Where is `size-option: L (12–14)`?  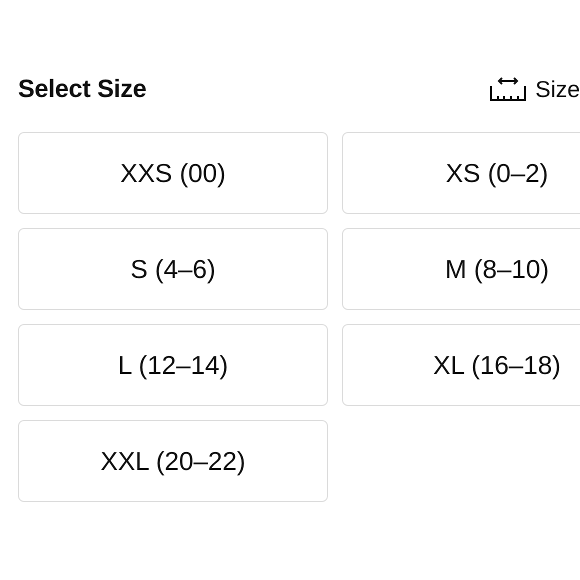
size-option: L (12–14) is located at coordinates (173, 365).